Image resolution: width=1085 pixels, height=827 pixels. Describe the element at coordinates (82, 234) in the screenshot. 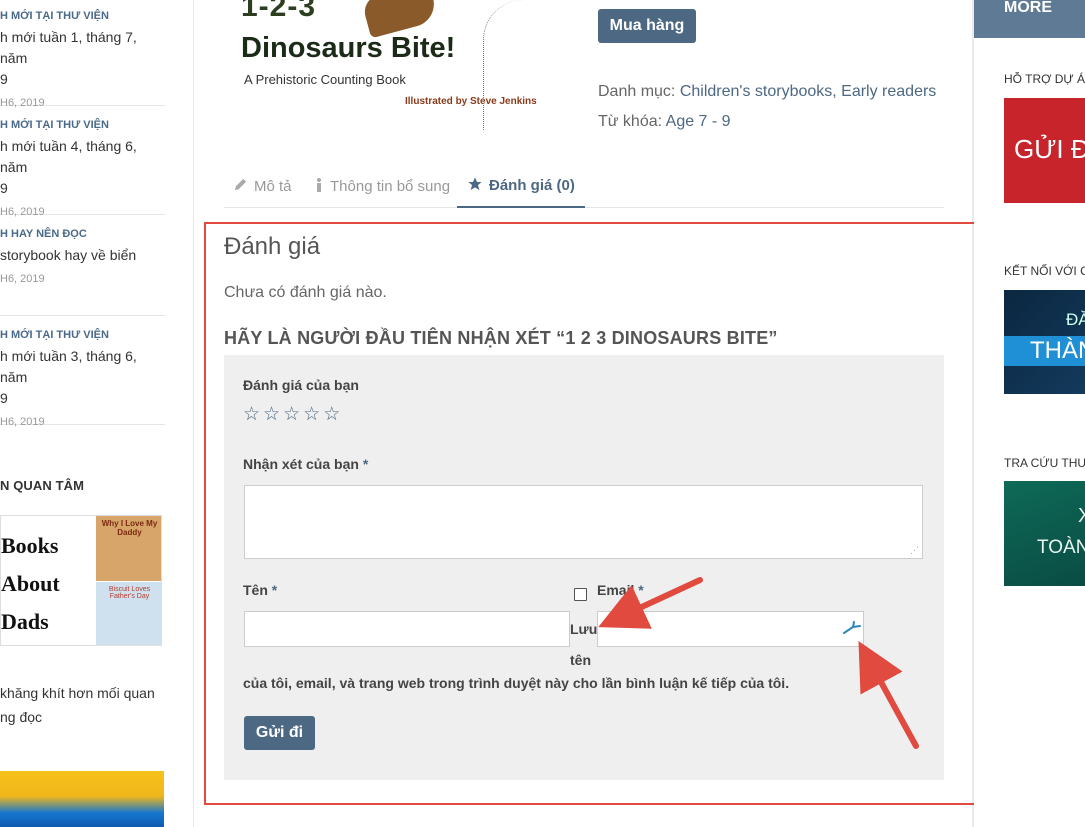

I see `post-category: H HAY NÊN ĐỌC` at that location.